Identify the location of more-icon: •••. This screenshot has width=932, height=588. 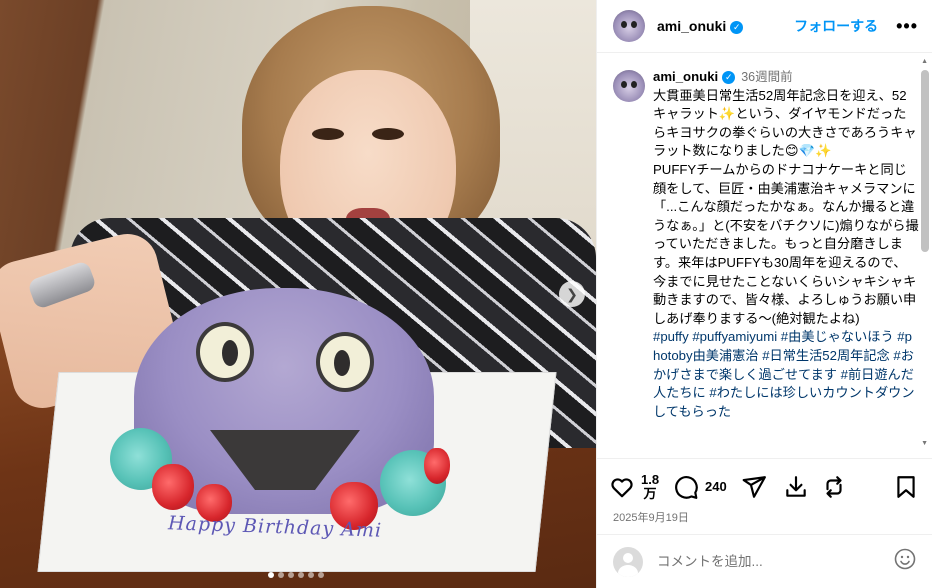
(907, 26).